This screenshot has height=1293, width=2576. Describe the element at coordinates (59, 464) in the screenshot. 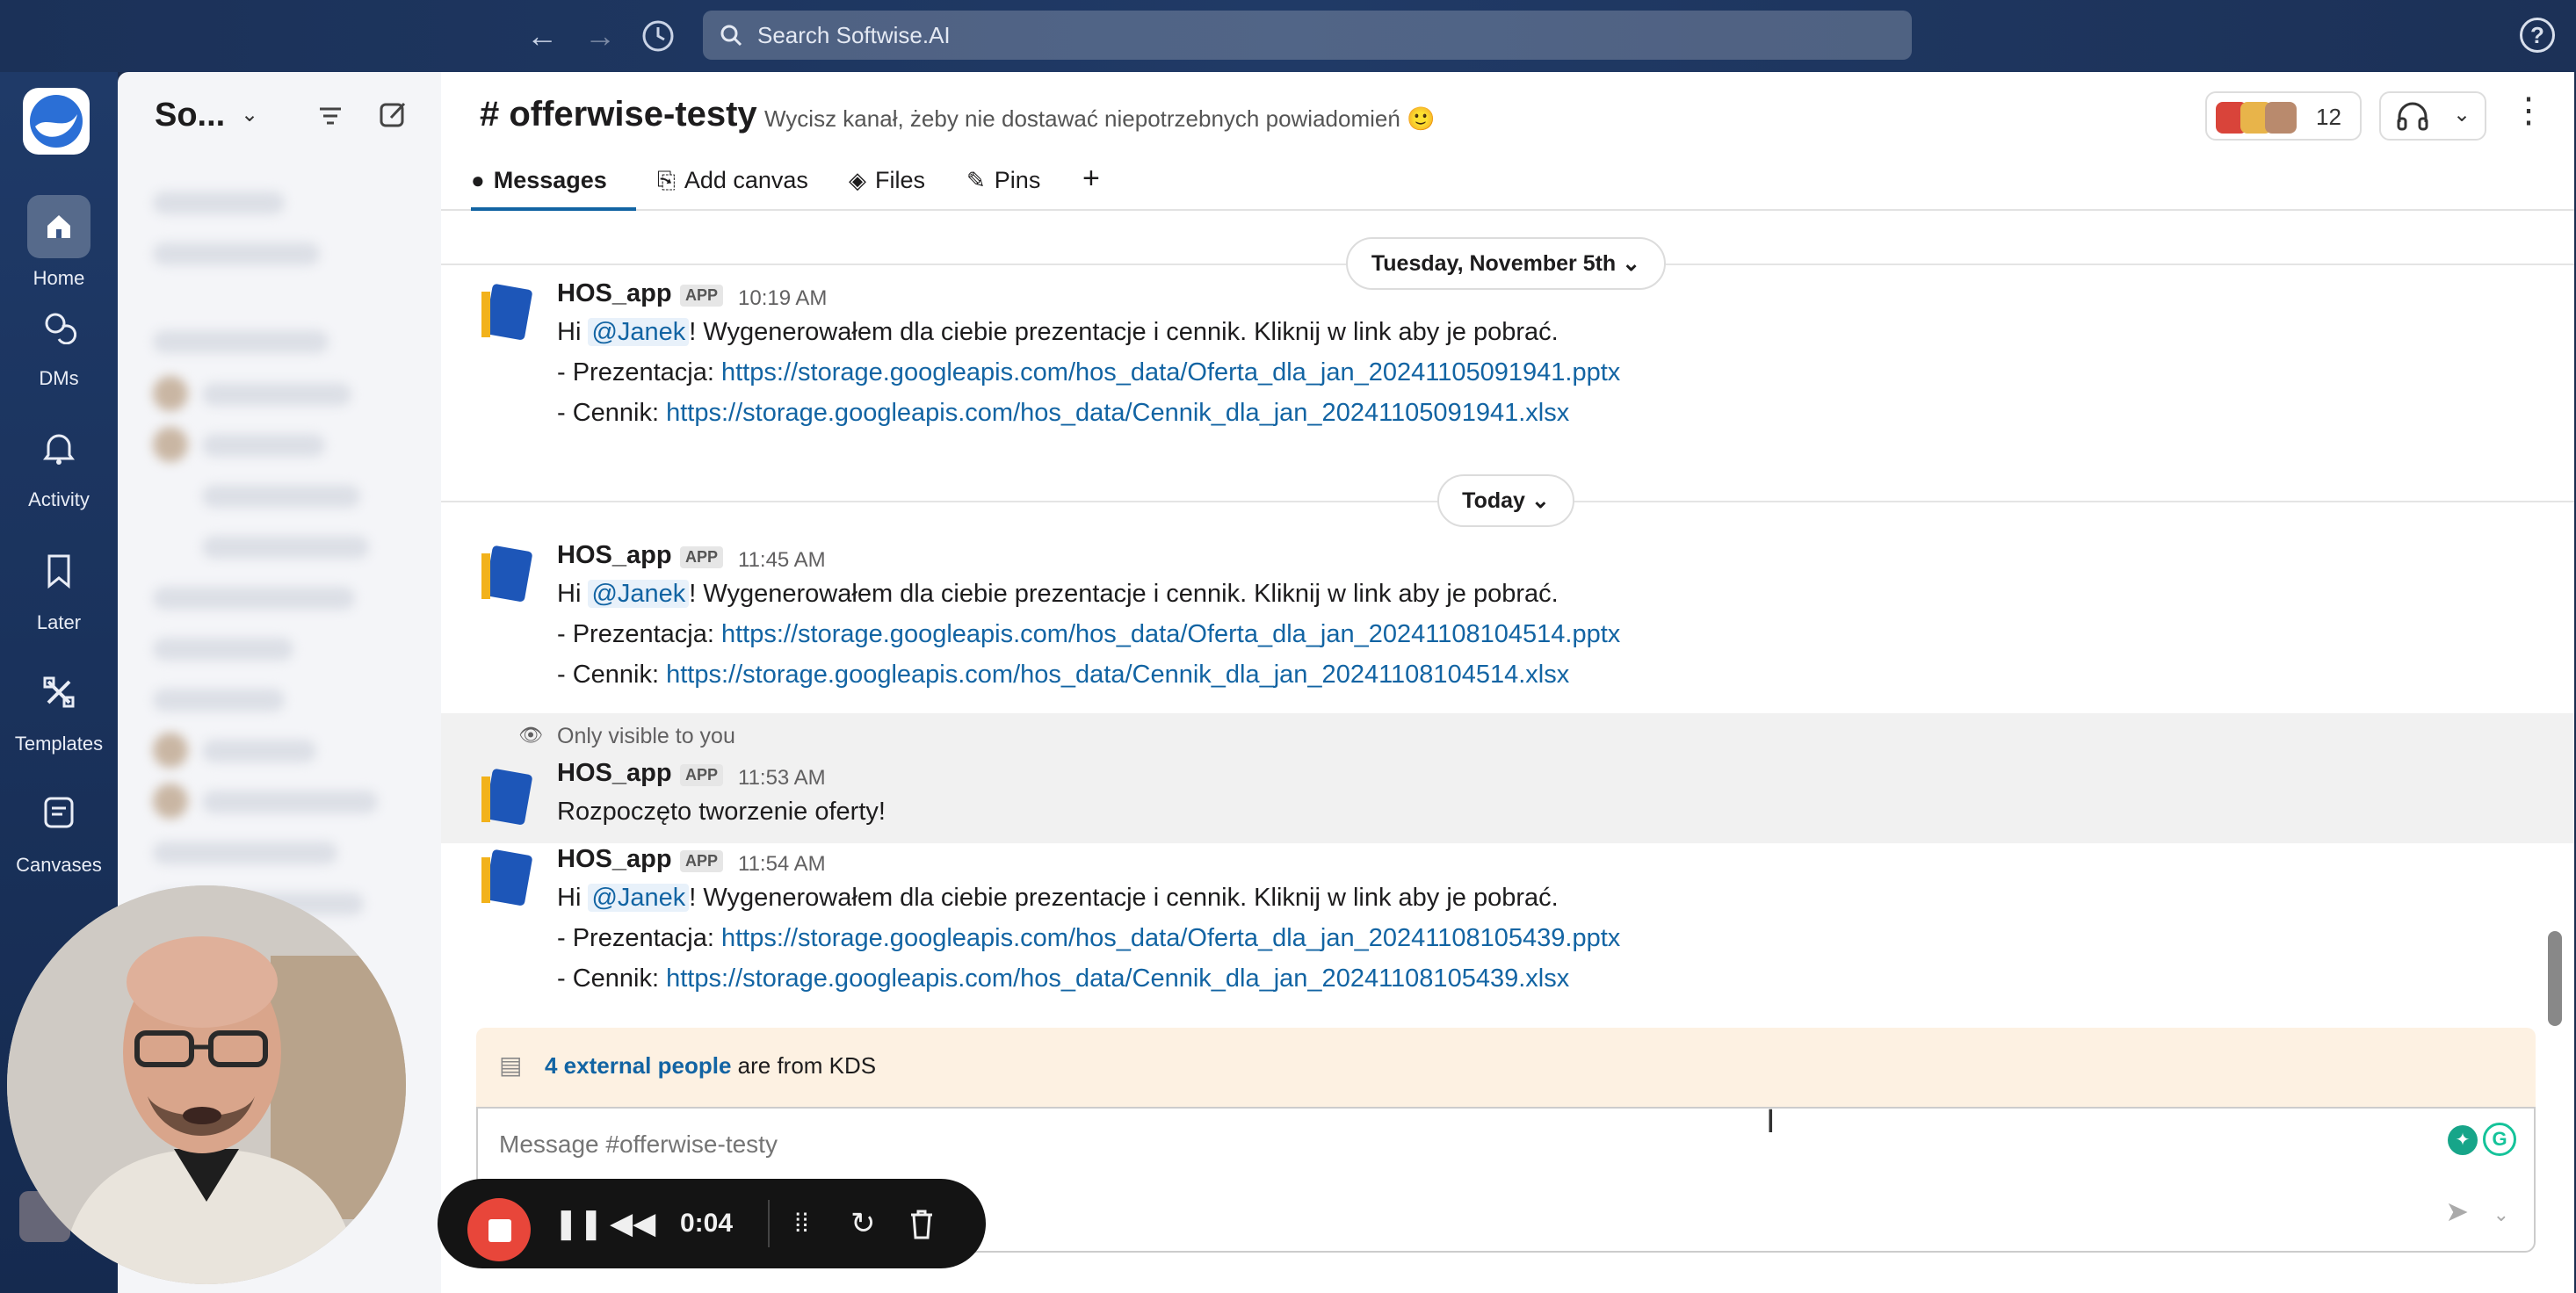

I see `rail-activity: Activity` at that location.